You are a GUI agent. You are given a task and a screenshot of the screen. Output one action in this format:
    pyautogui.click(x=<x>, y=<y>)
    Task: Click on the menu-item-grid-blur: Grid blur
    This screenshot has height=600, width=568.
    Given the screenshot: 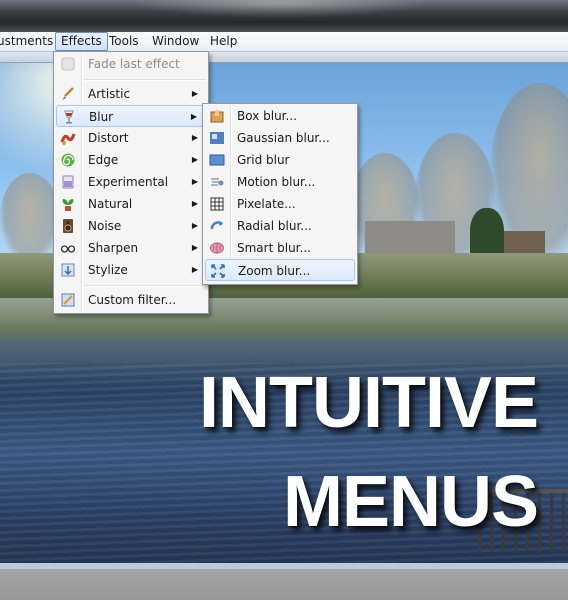 What is the action you would take?
    pyautogui.click(x=280, y=160)
    